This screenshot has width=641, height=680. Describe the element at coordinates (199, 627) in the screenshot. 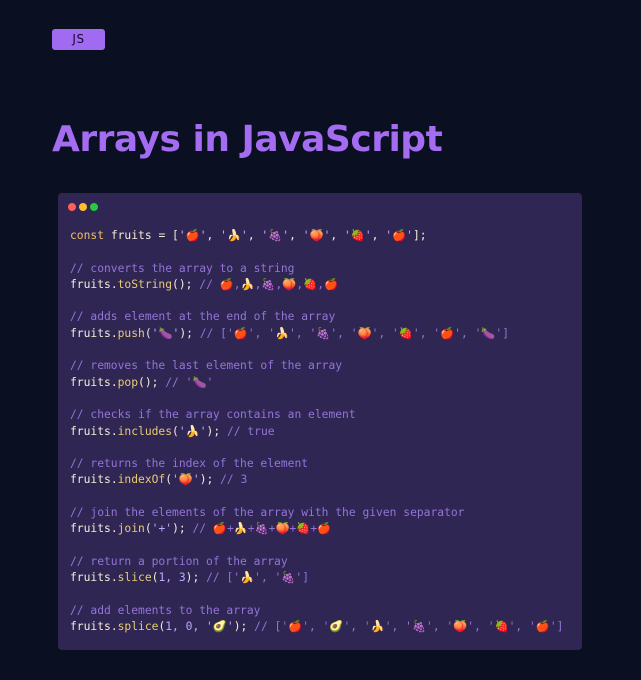

I see `method-args: 1, 0, '🥑'` at that location.